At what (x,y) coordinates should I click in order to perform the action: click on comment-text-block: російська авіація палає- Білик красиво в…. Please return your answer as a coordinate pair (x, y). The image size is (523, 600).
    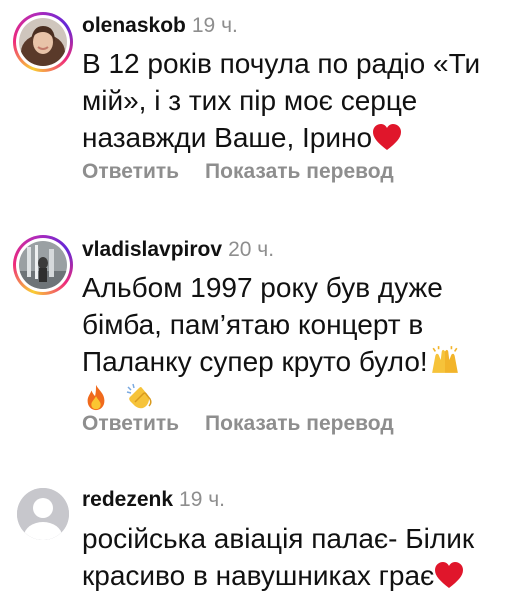
    Looking at the image, I should click on (294, 557).